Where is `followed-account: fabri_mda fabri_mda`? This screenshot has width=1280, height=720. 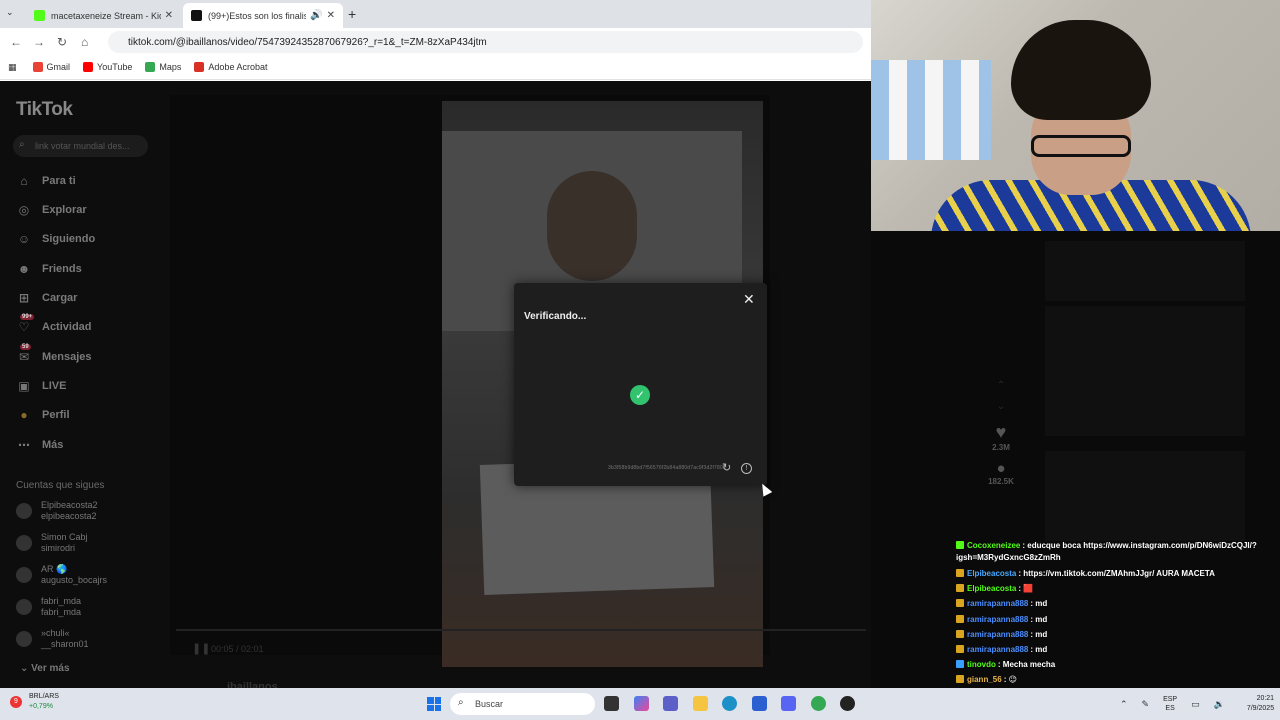 followed-account: fabri_mda fabri_mda is located at coordinates (48, 607).